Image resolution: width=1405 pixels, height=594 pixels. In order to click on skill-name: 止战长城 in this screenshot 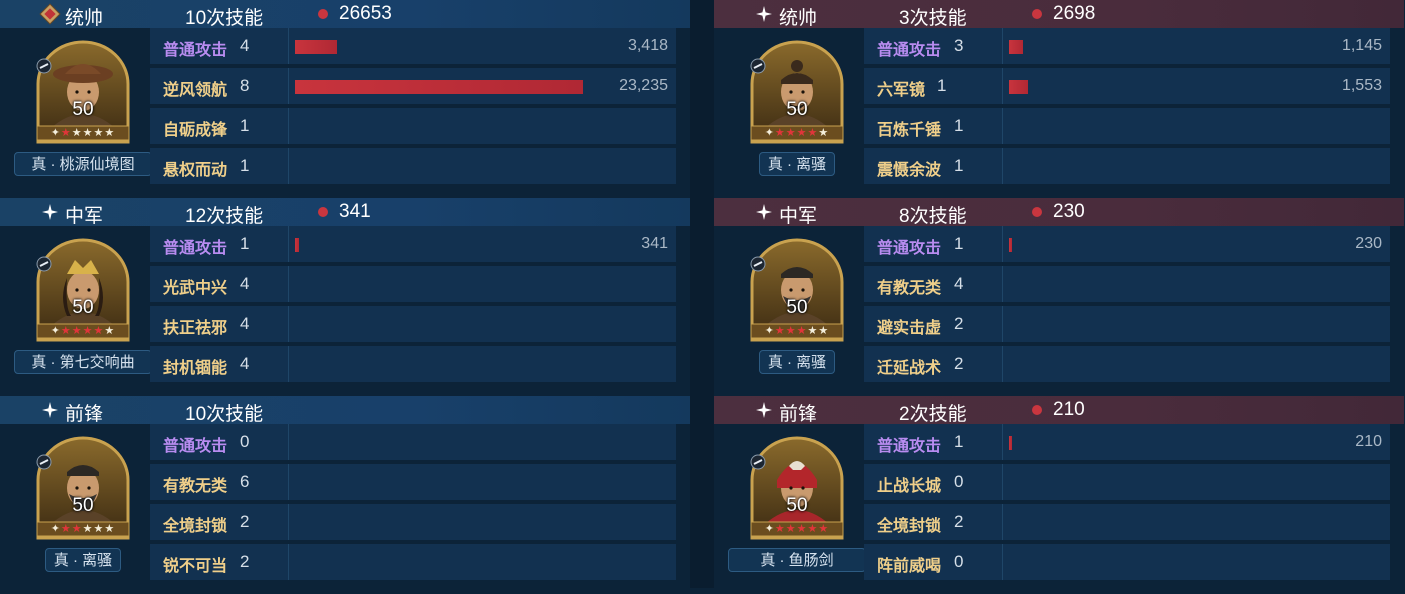, I will do `click(909, 486)`.